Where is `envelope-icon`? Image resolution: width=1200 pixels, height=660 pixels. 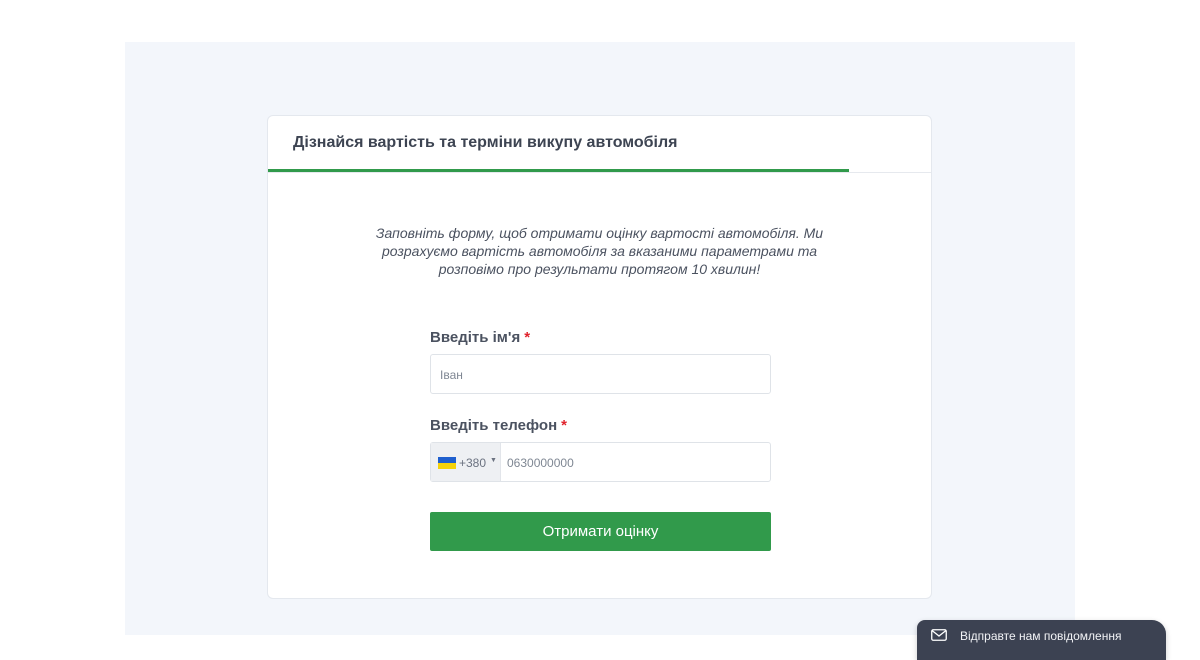 envelope-icon is located at coordinates (939, 635).